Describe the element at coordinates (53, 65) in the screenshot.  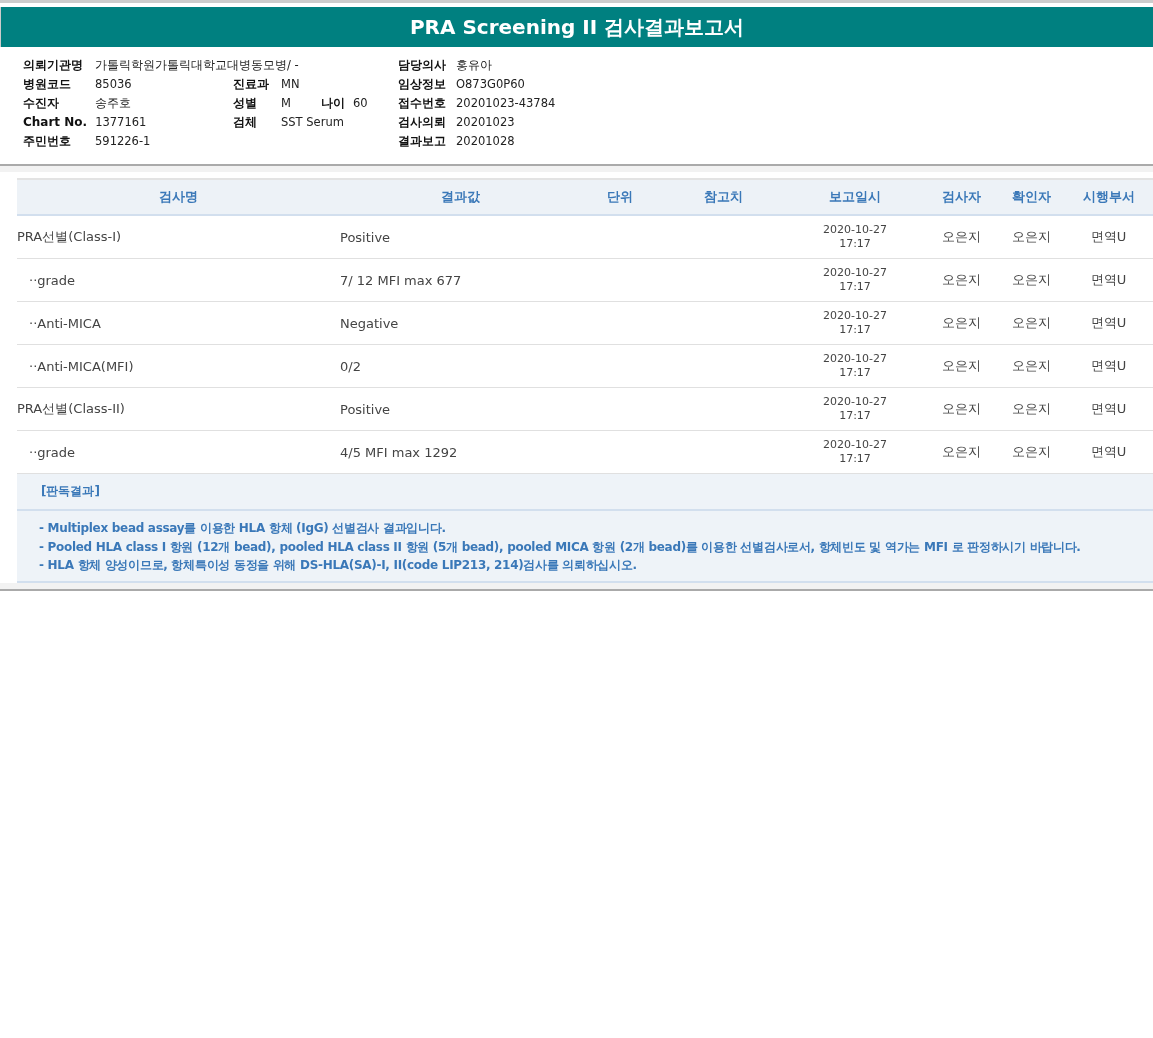
I see `field-label: 의뢰기관명` at that location.